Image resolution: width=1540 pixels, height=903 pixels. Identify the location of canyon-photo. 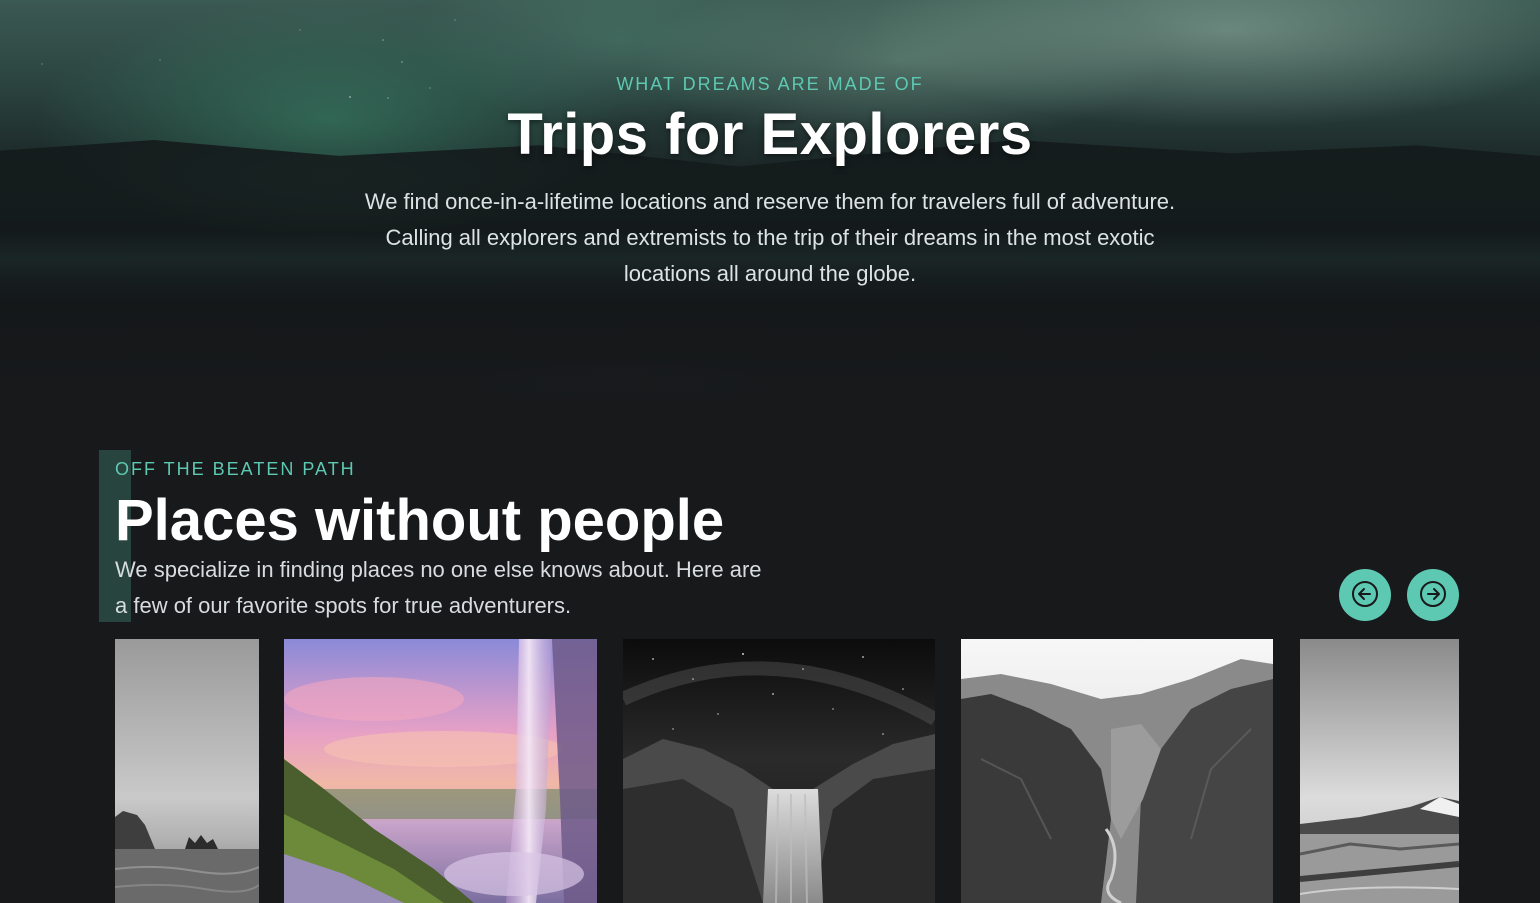
(1117, 771).